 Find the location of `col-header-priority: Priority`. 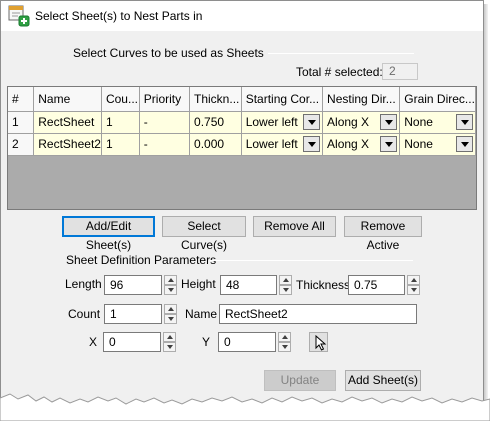

col-header-priority: Priority is located at coordinates (165, 99).